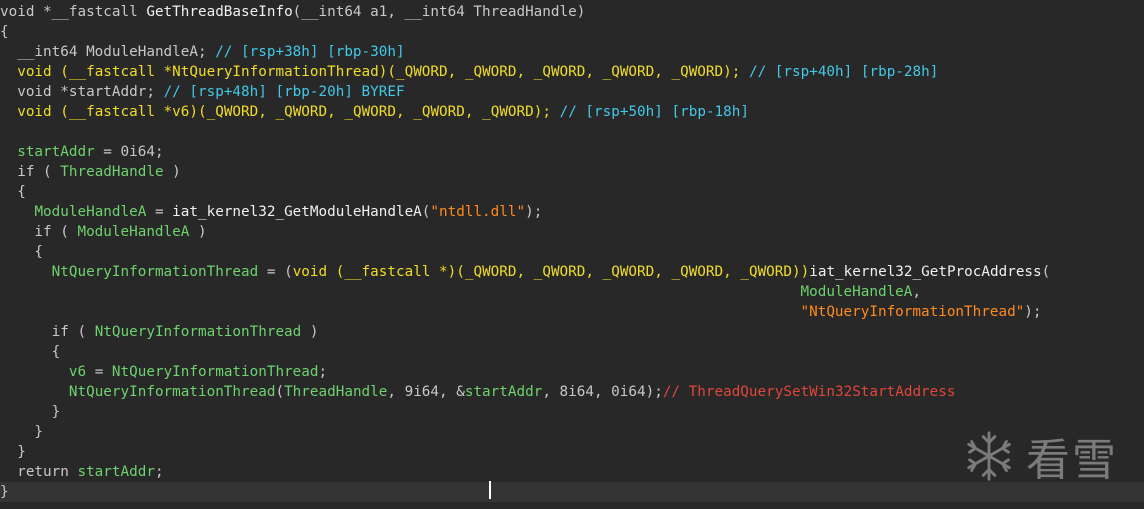  Describe the element at coordinates (572, 172) in the screenshot. I see `code-line-9: if ( ThreadHandle )` at that location.